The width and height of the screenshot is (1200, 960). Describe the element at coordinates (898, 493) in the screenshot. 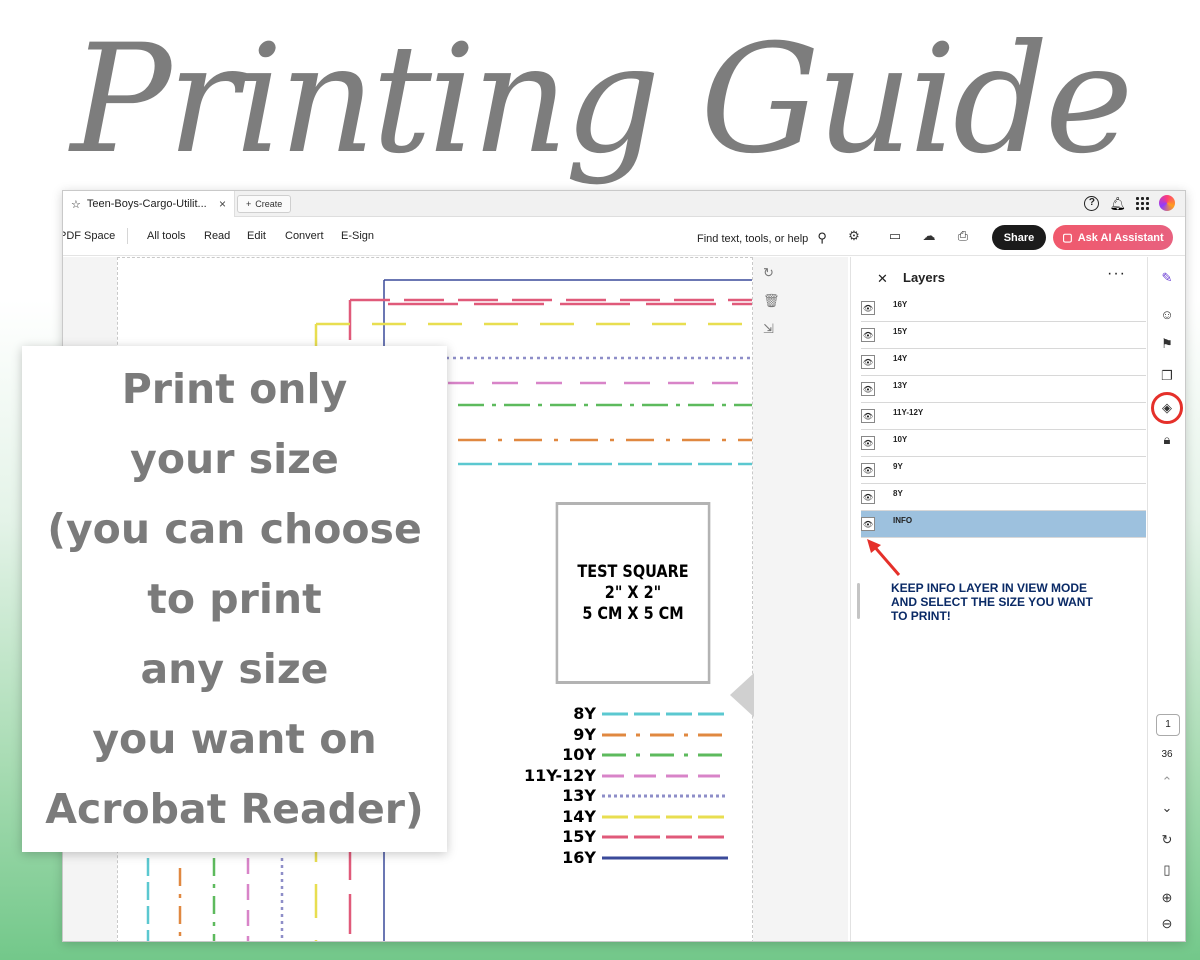

I see `layer-name: 8Y` at that location.